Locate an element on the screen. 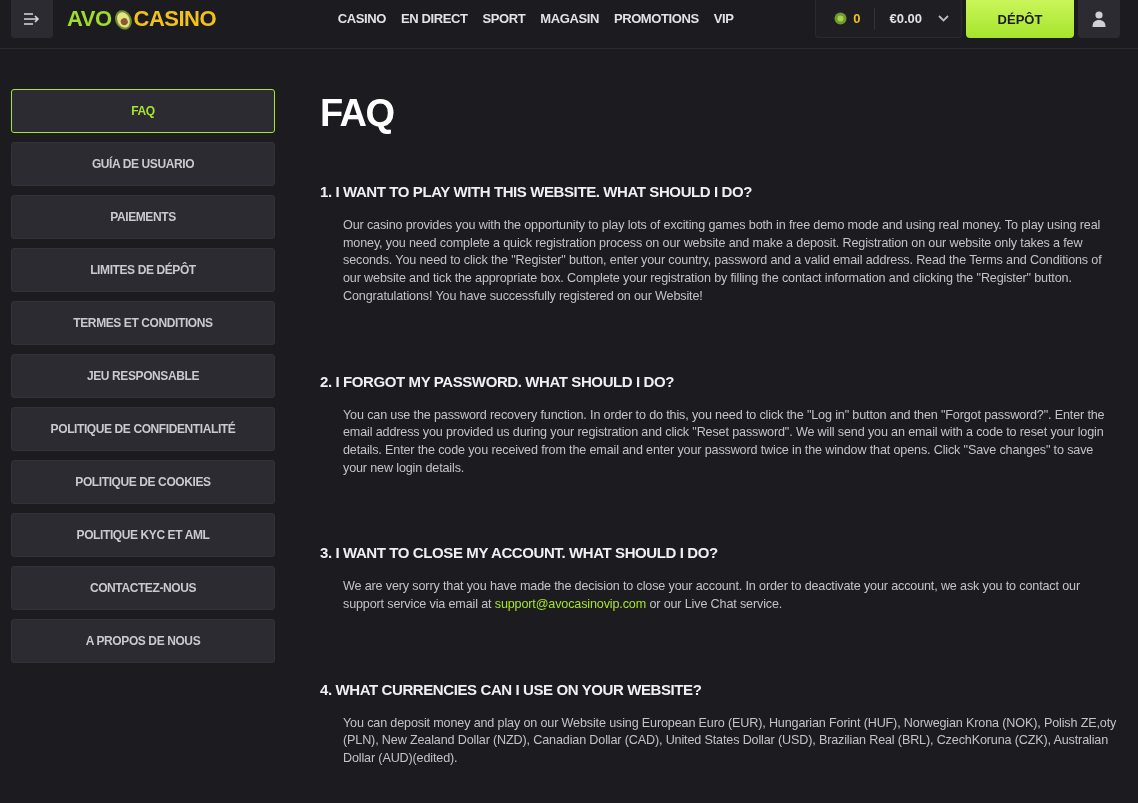 This screenshot has height=803, width=1138. balance-panel: 0 €0.00 is located at coordinates (888, 19).